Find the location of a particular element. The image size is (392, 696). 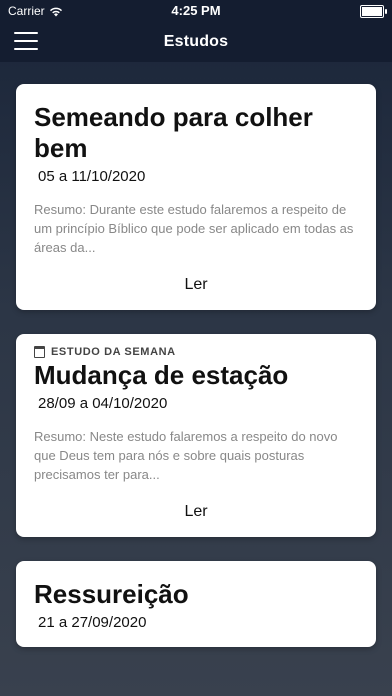

study-date: 21 a 27/09/2020 is located at coordinates (92, 622).